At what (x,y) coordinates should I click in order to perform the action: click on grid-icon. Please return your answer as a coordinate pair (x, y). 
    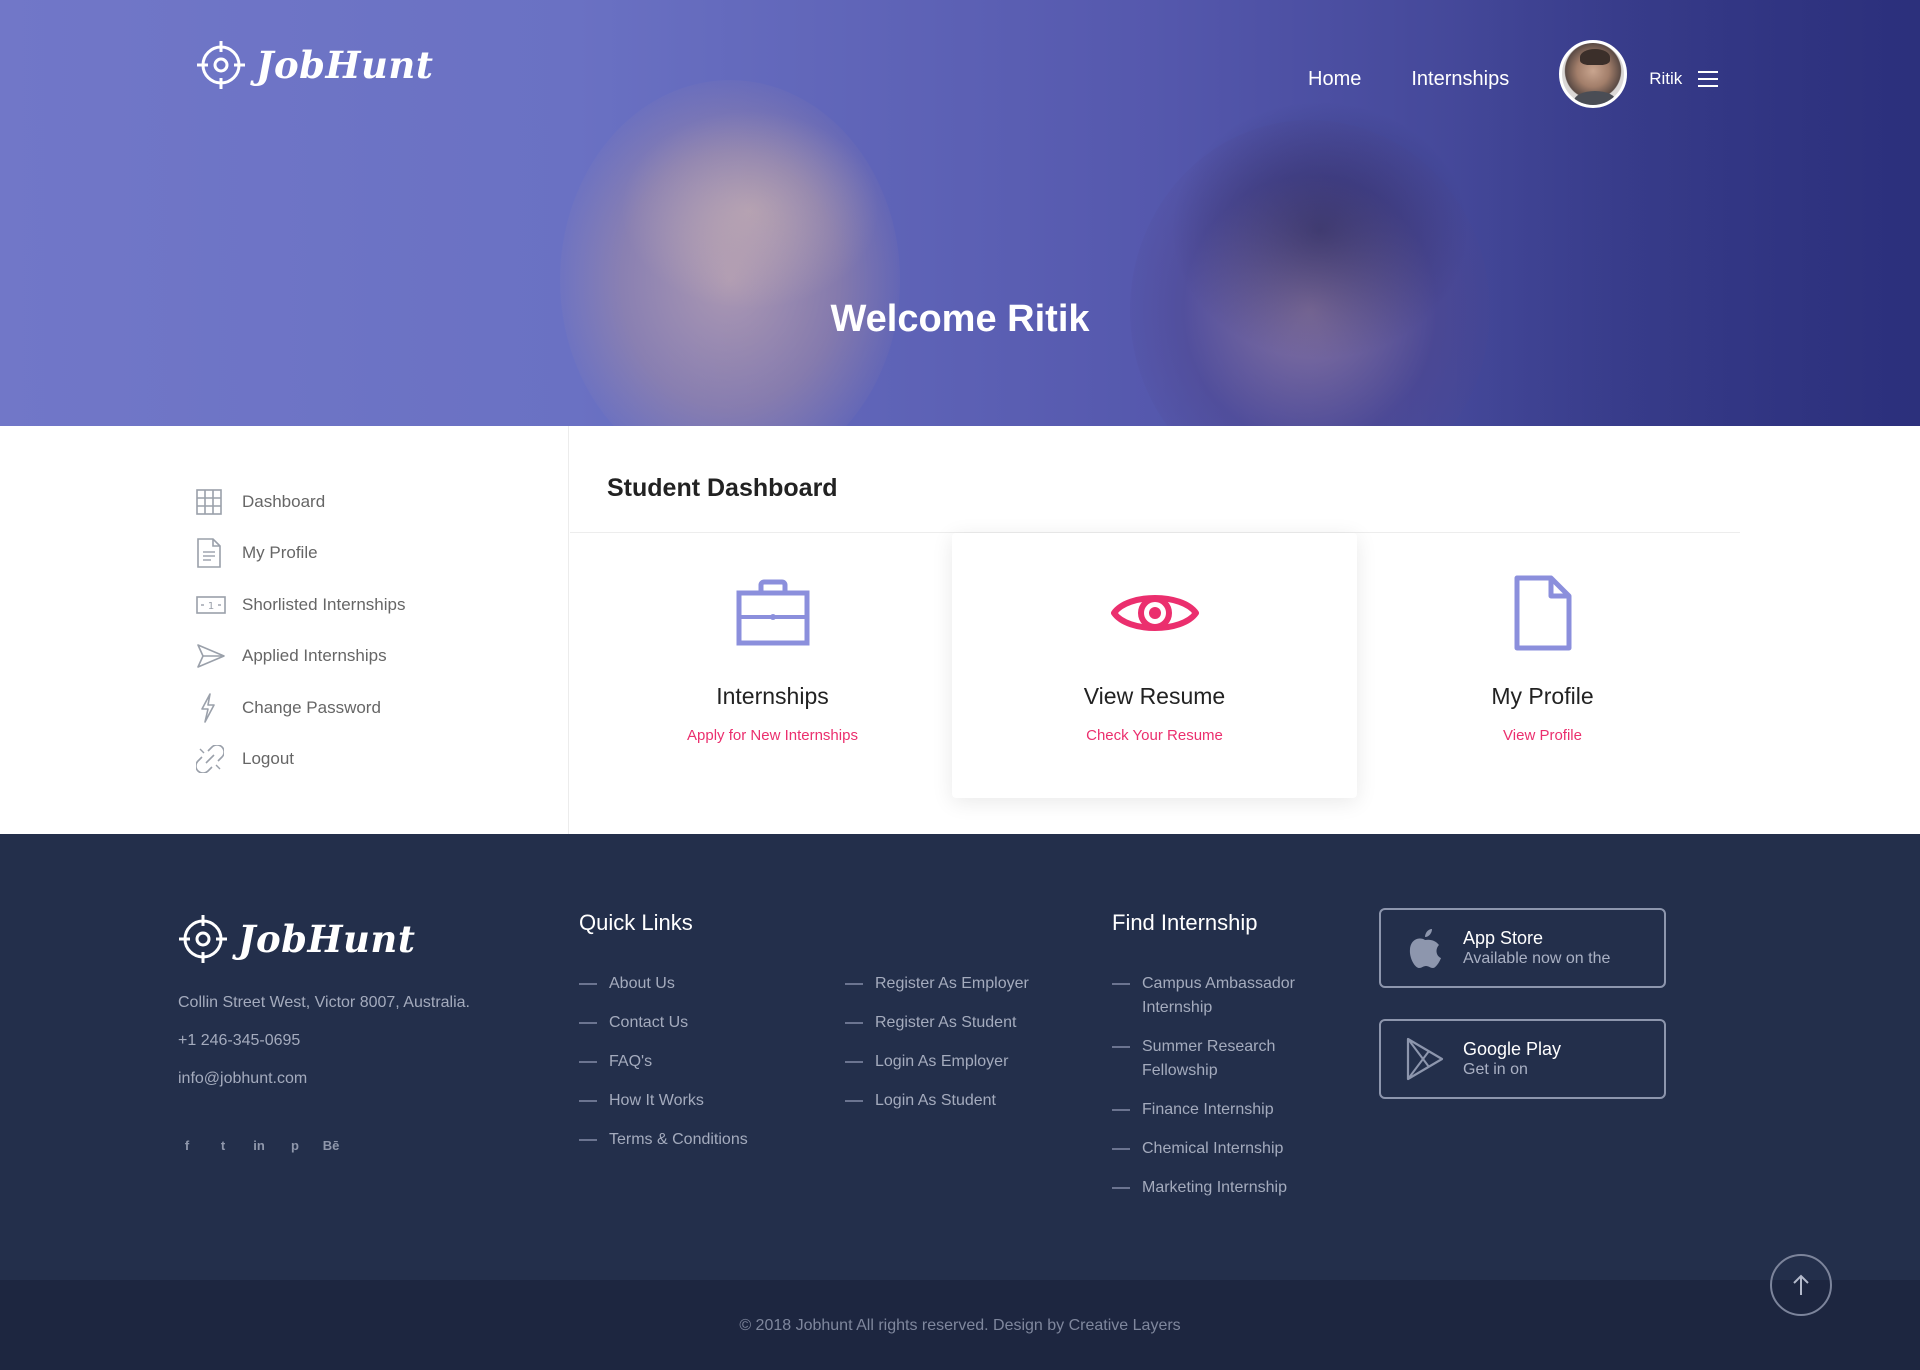
    Looking at the image, I should click on (214, 502).